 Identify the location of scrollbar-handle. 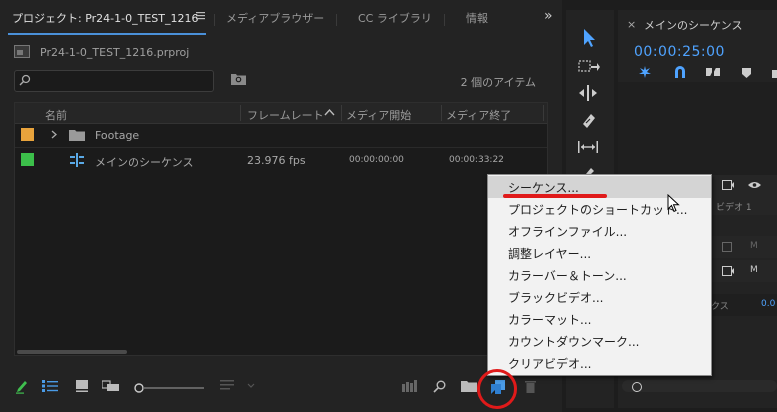
(637, 387).